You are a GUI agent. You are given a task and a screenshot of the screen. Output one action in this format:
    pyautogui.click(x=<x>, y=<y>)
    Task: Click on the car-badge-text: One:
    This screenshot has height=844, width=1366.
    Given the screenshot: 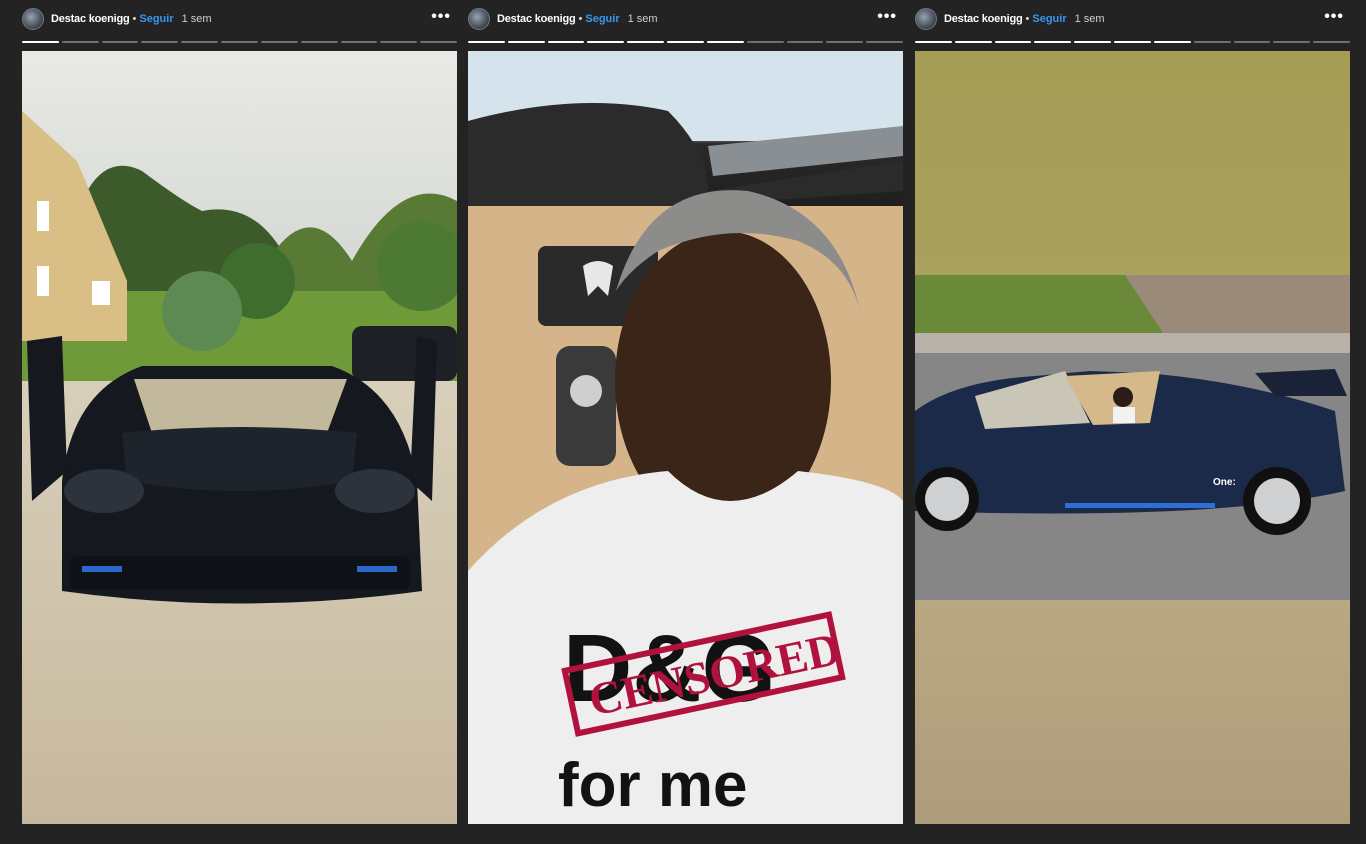 What is the action you would take?
    pyautogui.click(x=1224, y=482)
    